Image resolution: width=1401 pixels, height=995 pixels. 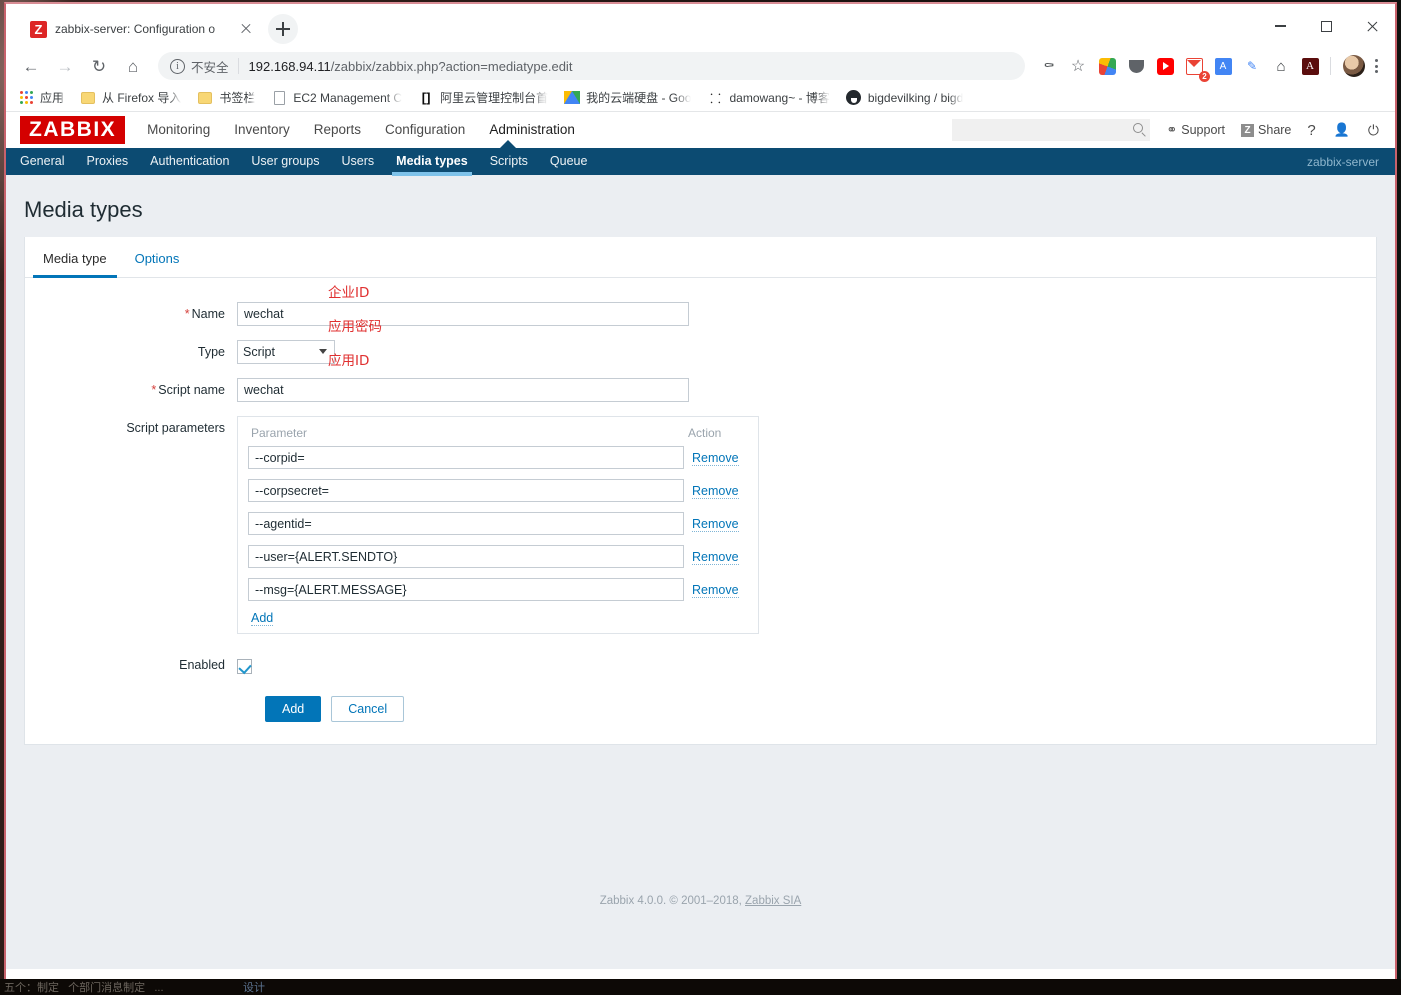 What do you see at coordinates (131, 387) in the screenshot?
I see `script-name-label: * Script name` at bounding box center [131, 387].